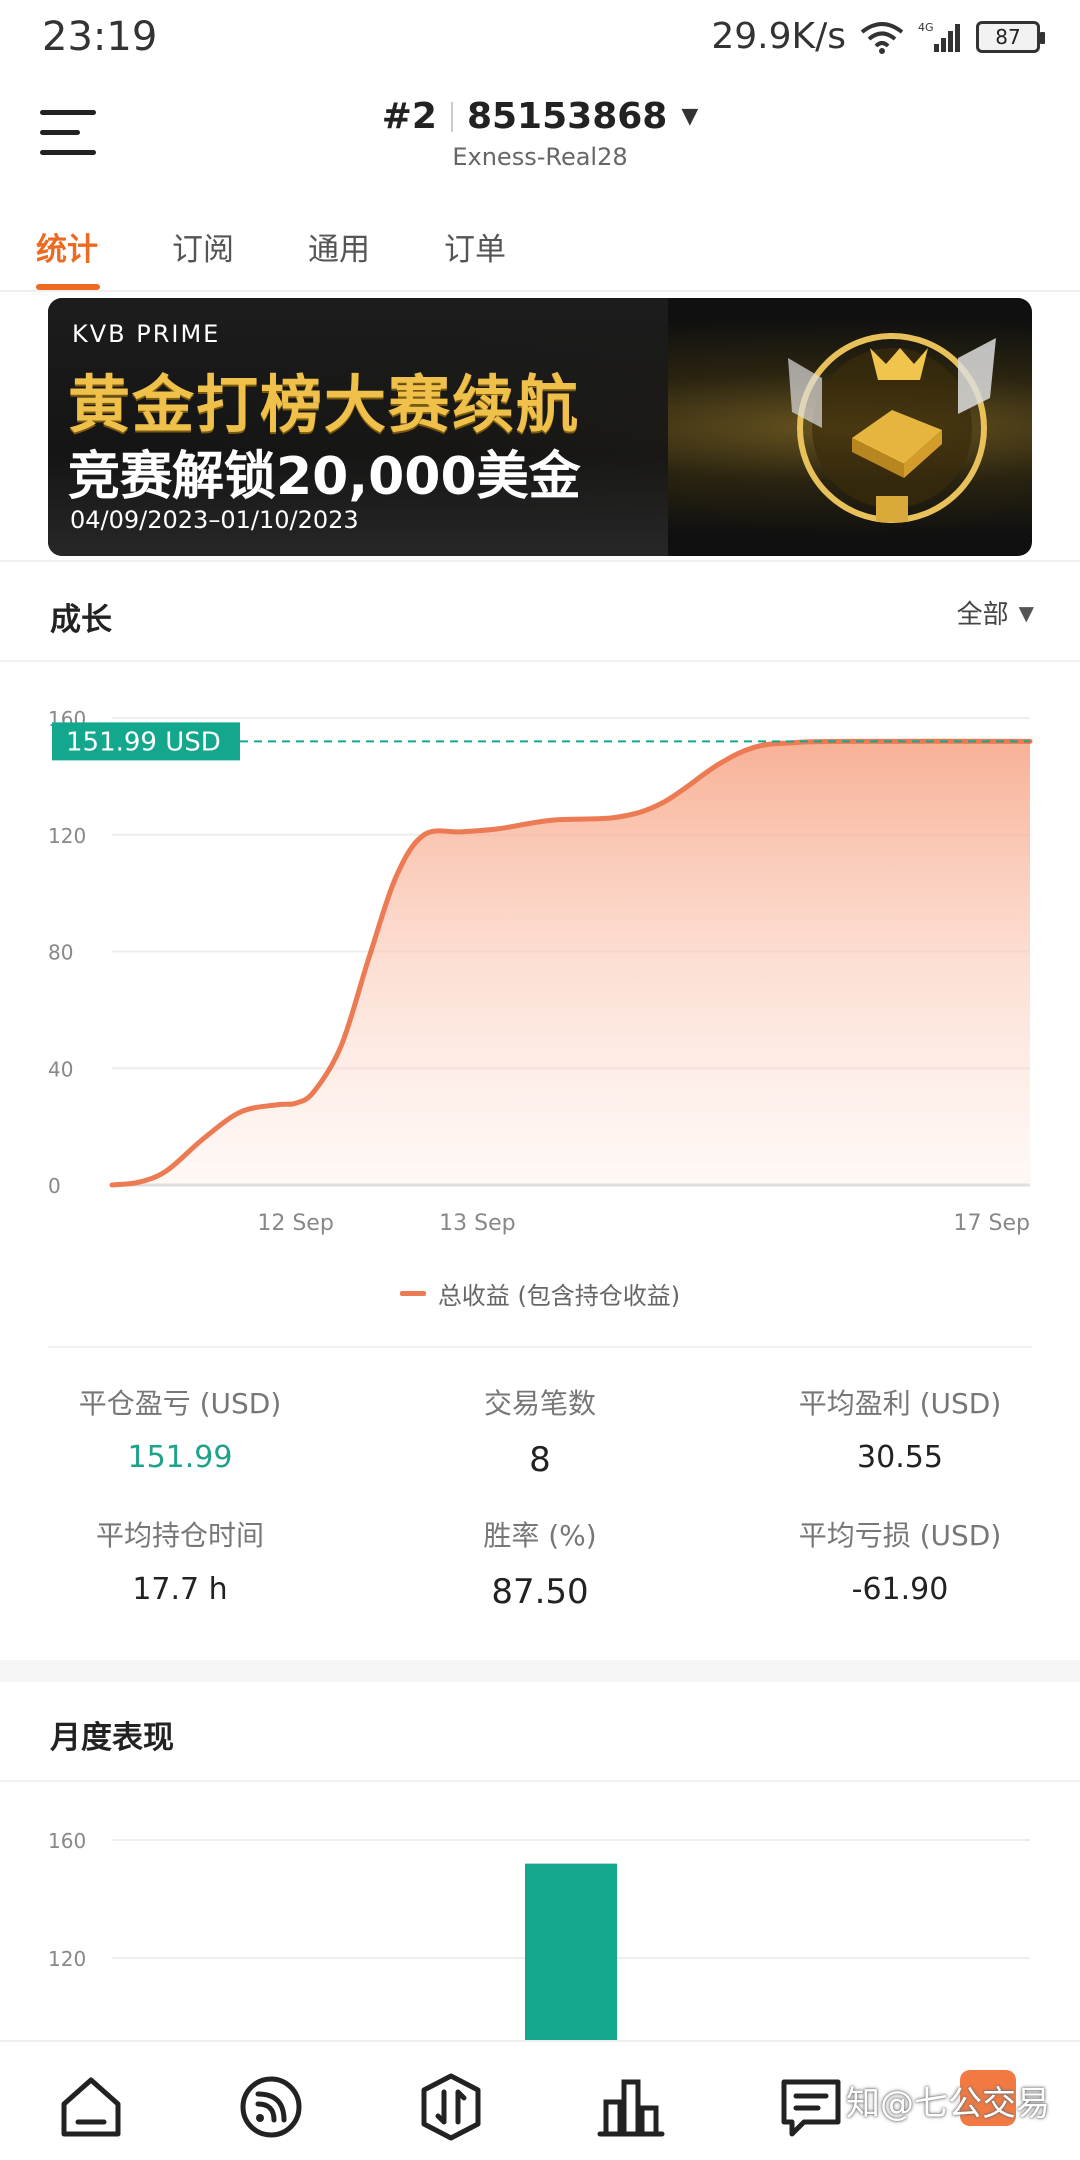 This screenshot has height=2160, width=1080. What do you see at coordinates (68, 287) in the screenshot?
I see `active-tab-indicator` at bounding box center [68, 287].